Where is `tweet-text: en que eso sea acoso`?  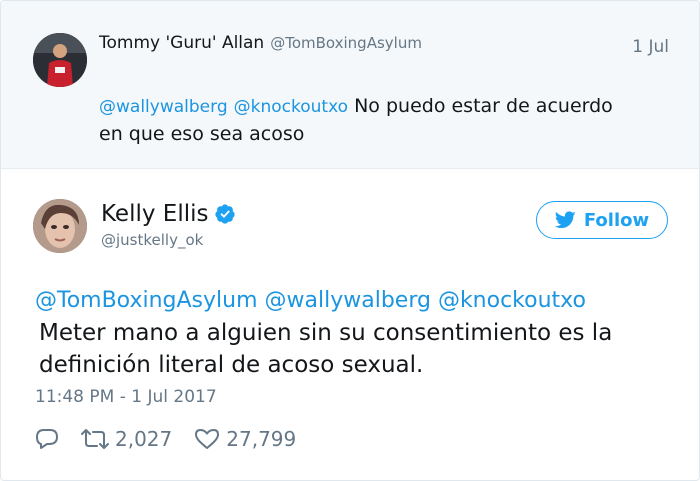
tweet-text: en que eso sea acoso is located at coordinates (202, 134).